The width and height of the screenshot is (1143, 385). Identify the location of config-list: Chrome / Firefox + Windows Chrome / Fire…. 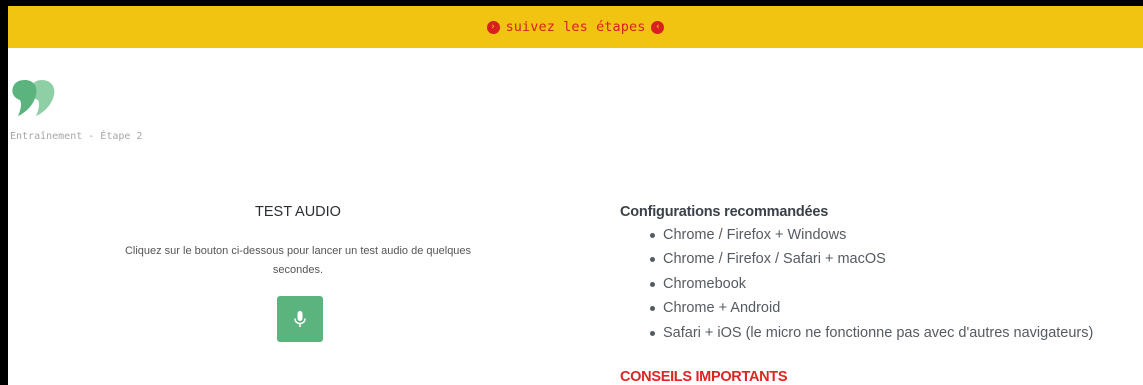
(880, 284).